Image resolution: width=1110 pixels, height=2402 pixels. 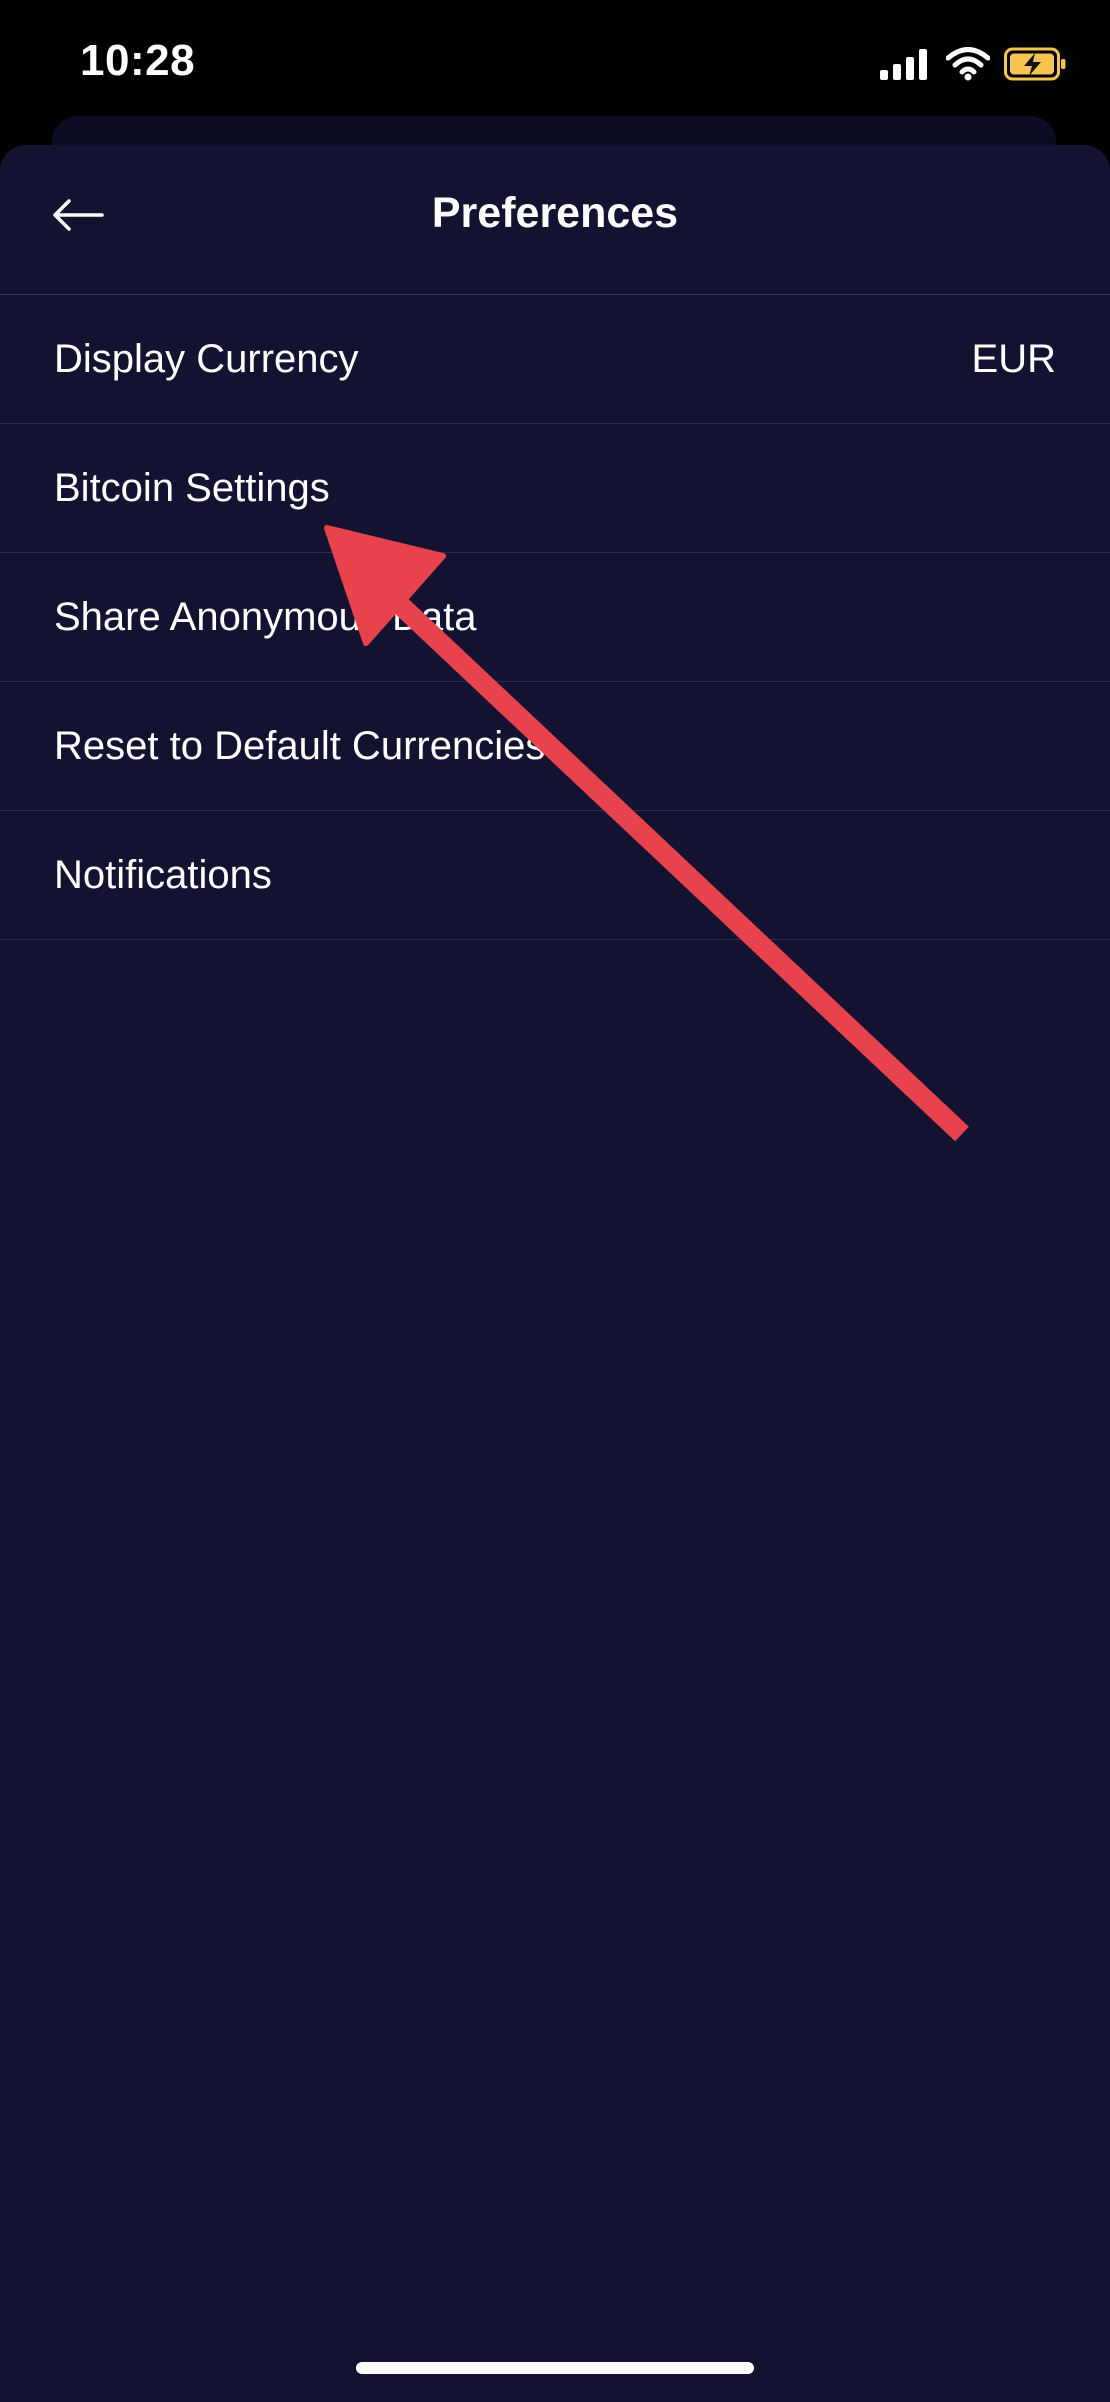 I want to click on menu-item-reset-default-currencies: Reset to Default Currencies, so click(x=555, y=746).